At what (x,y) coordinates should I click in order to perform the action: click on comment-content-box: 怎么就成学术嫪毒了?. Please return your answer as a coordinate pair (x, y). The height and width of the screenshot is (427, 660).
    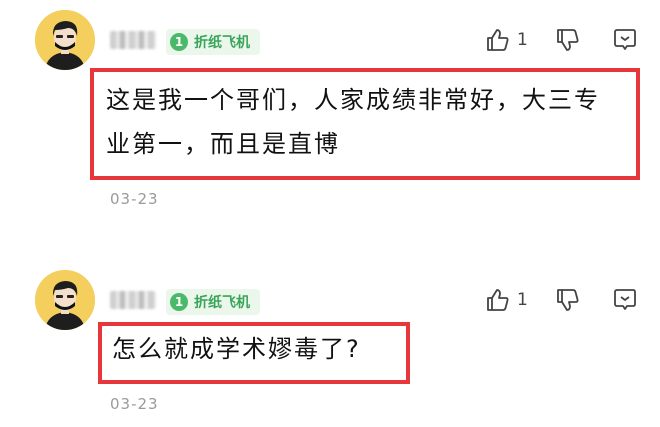
    Looking at the image, I should click on (254, 353).